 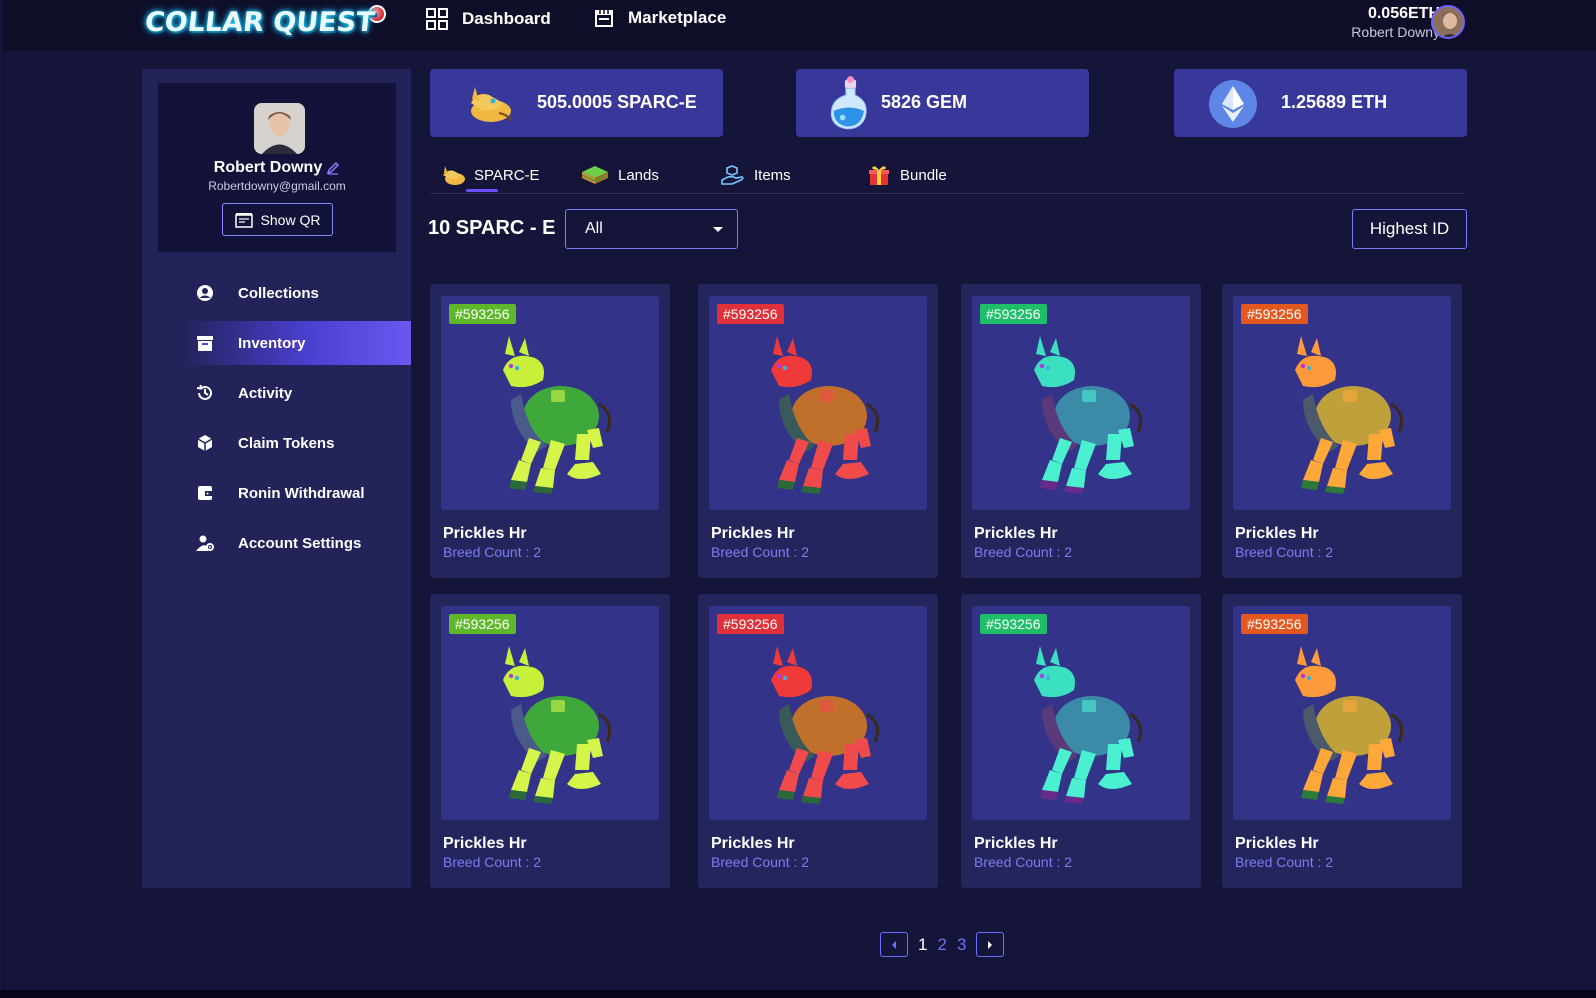 What do you see at coordinates (205, 343) in the screenshot?
I see `archive-box-icon` at bounding box center [205, 343].